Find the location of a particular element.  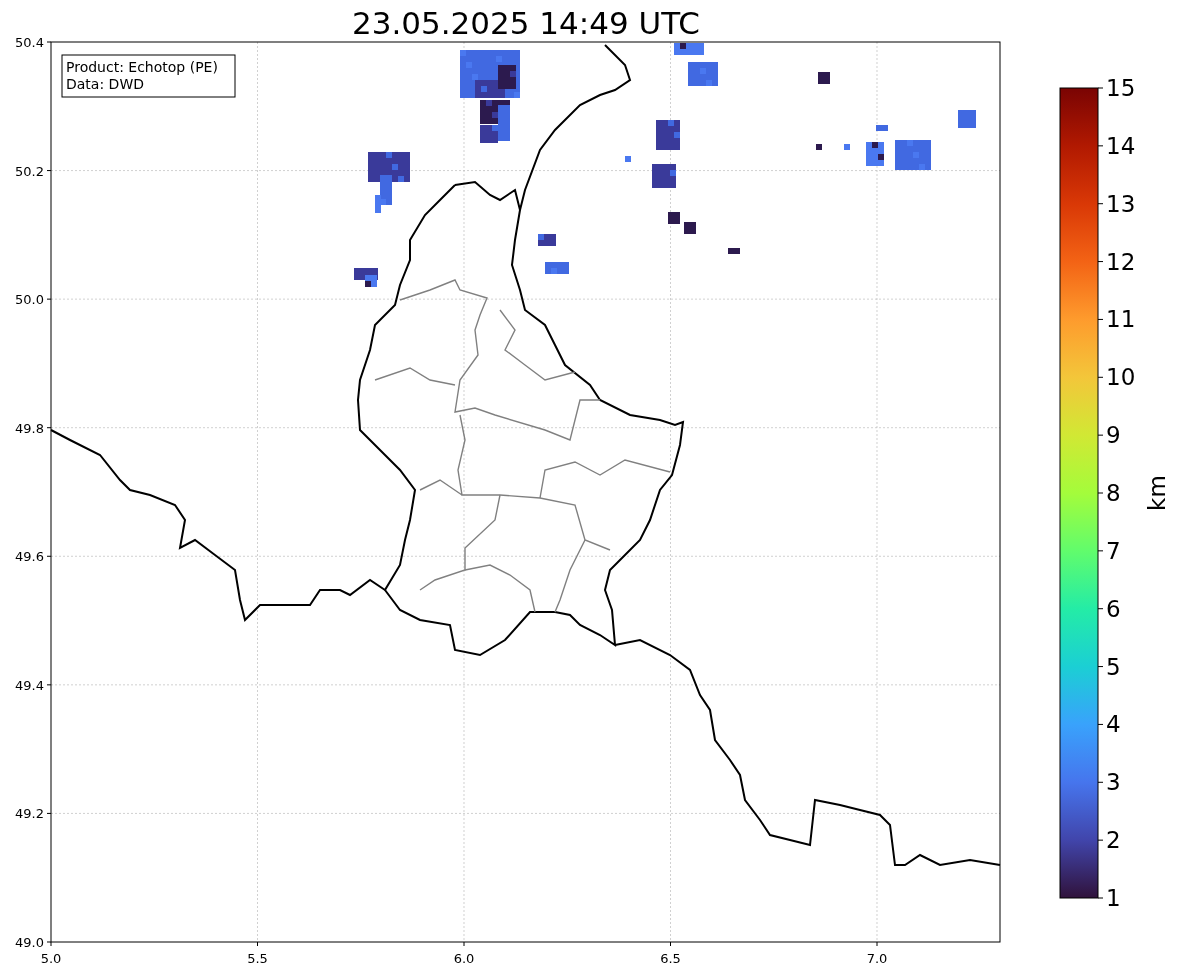

chart-title: 23.05.2025 14:49 UTC is located at coordinates (526, 23).